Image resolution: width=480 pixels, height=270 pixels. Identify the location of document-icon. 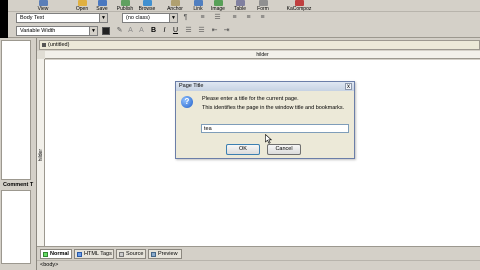
(44, 45).